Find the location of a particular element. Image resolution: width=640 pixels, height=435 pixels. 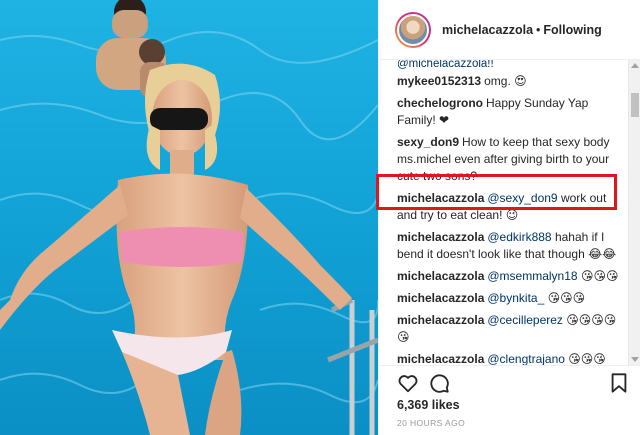

comment-text: omg. 😍 is located at coordinates (505, 81).